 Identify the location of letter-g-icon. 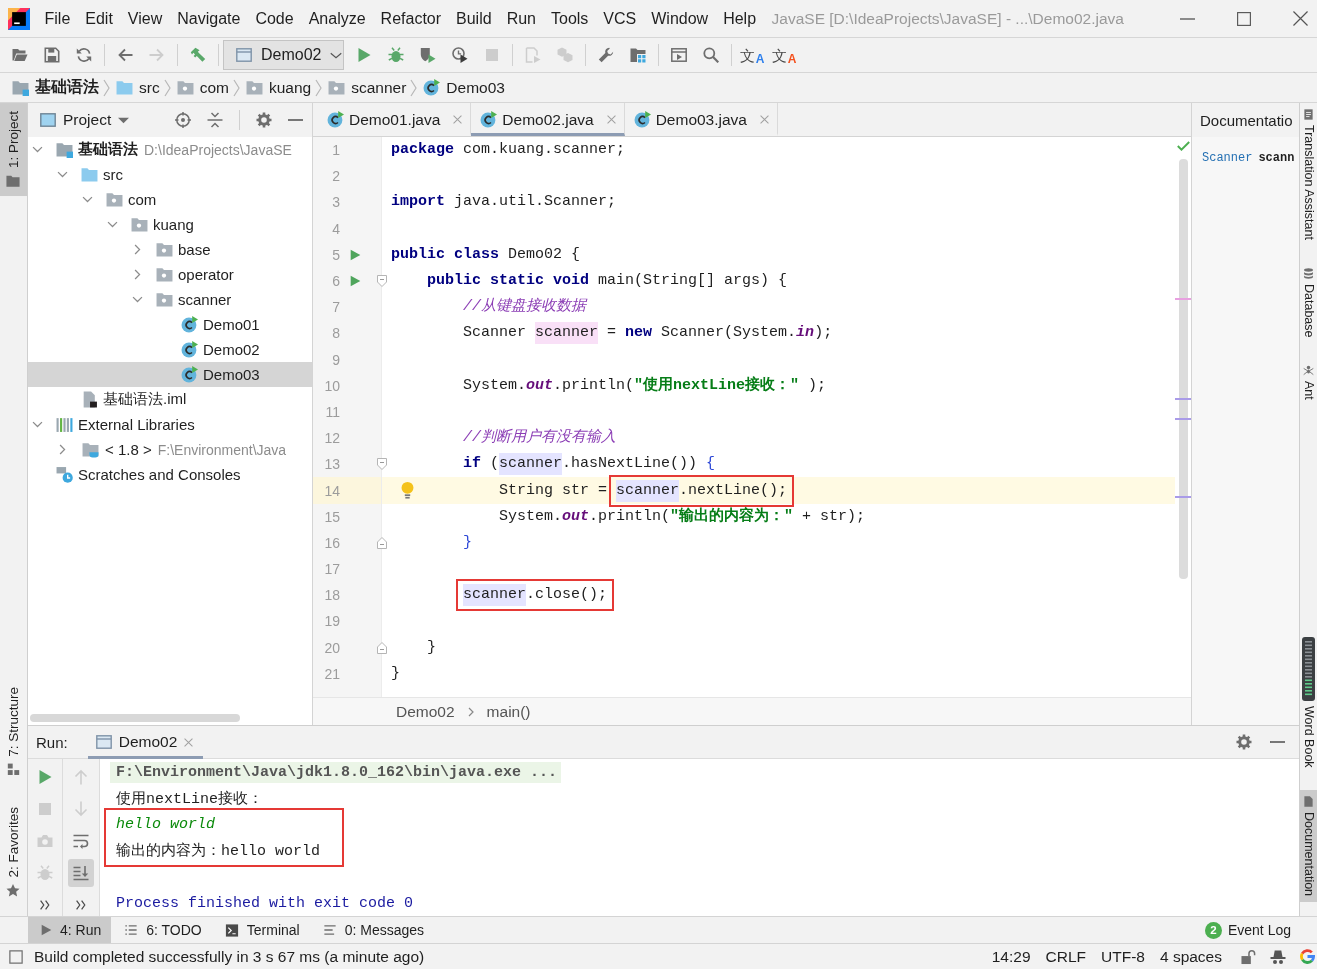
(1307, 956).